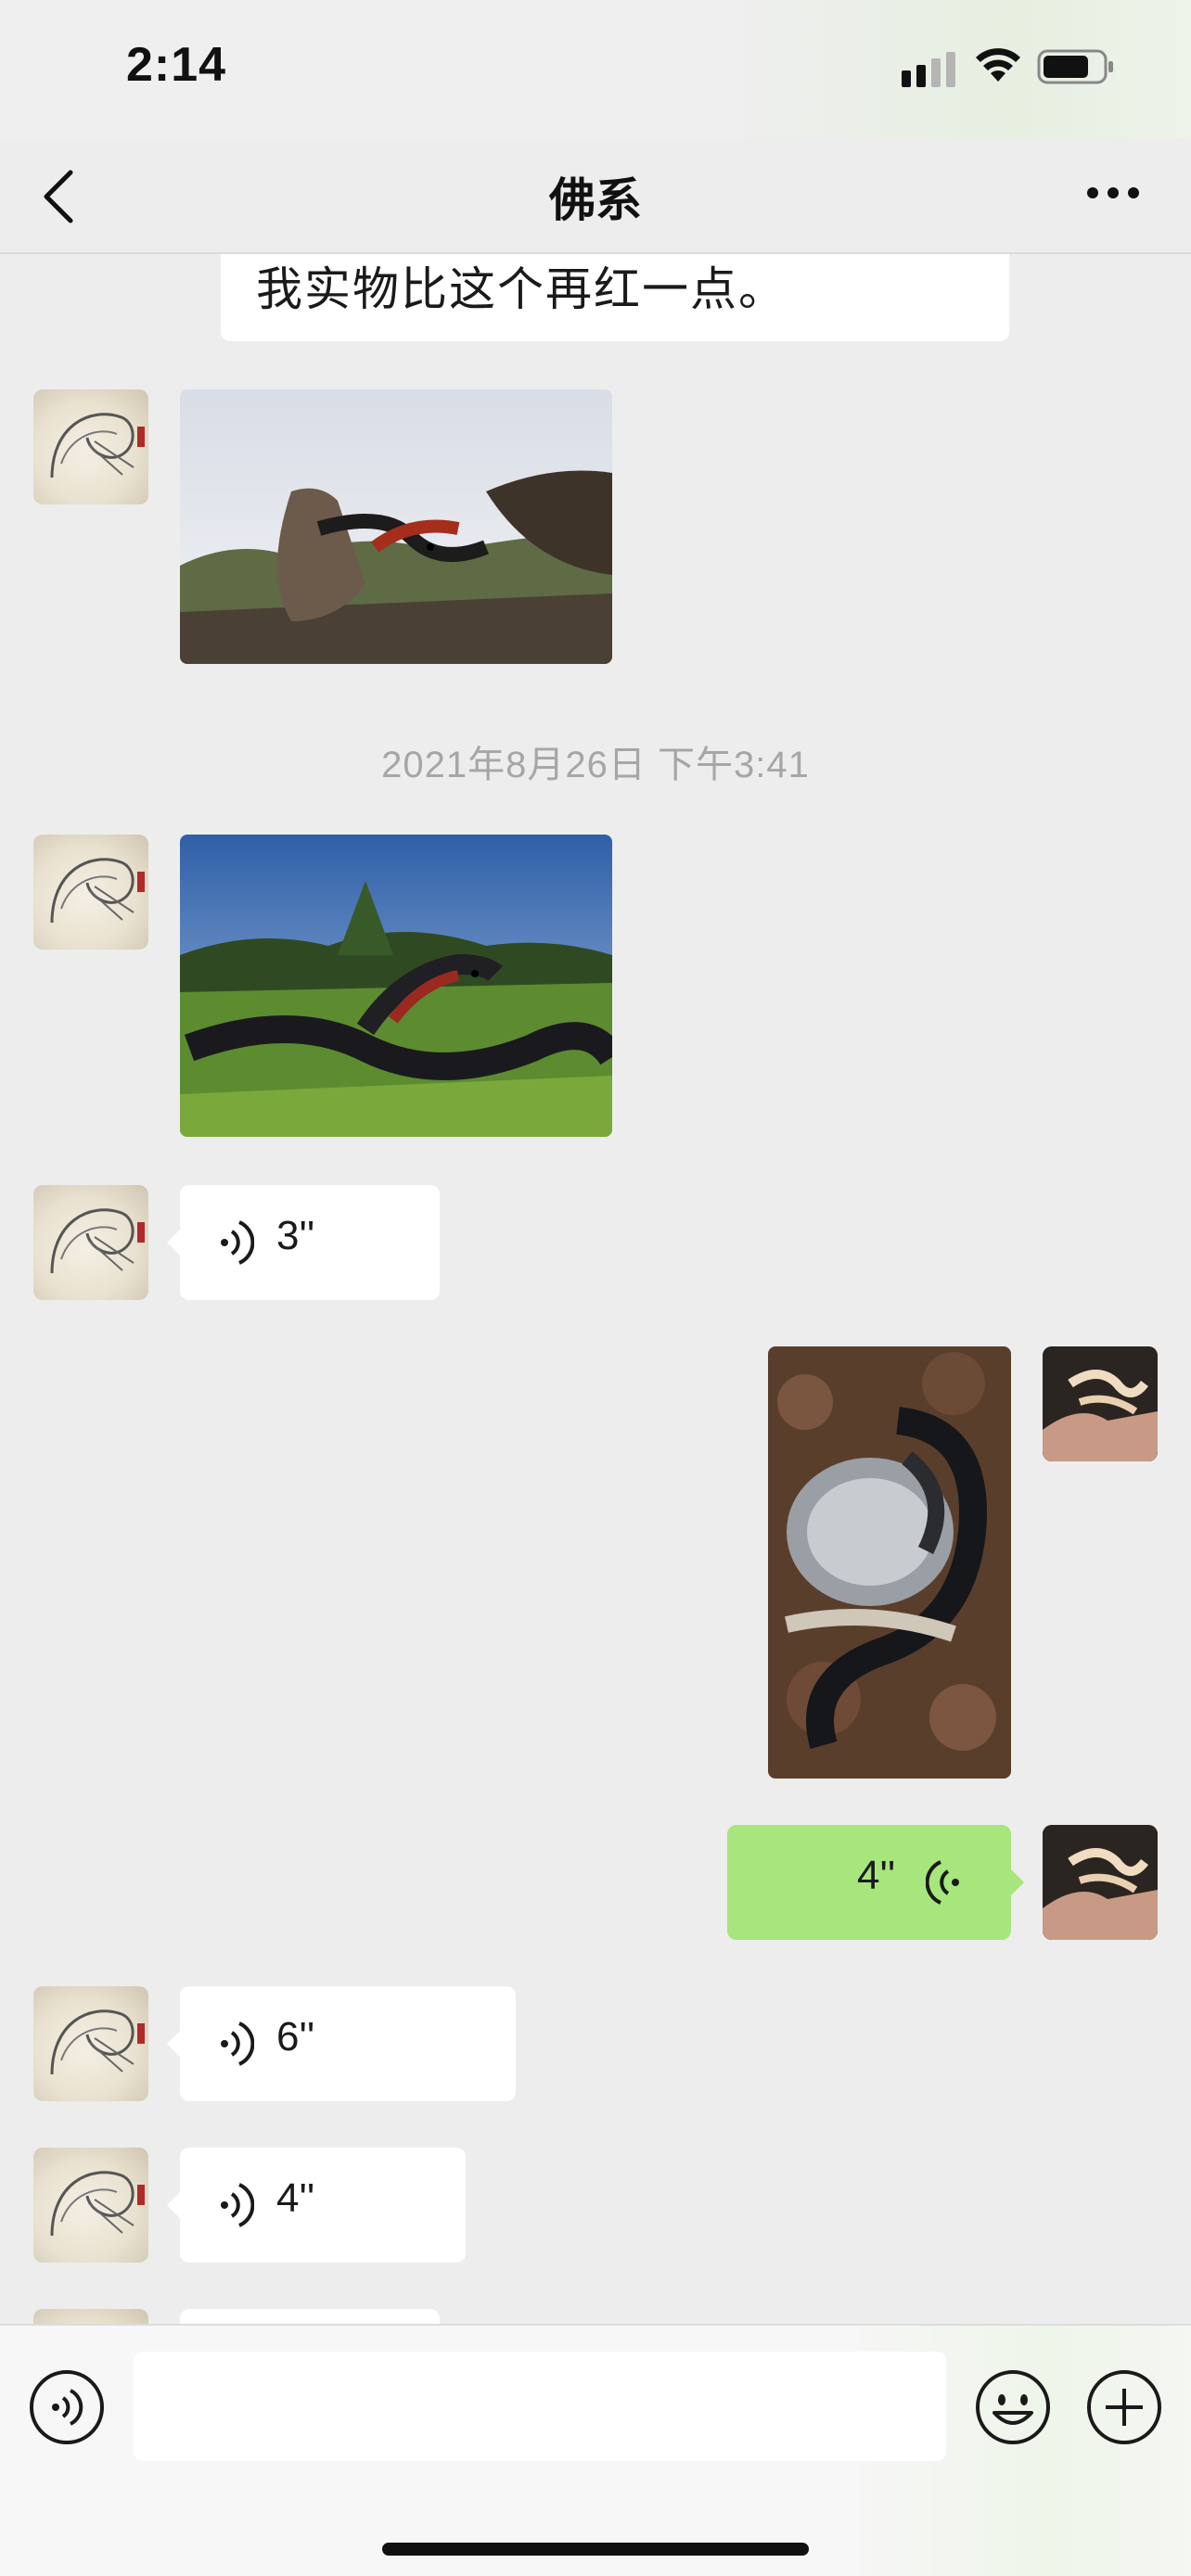 The width and height of the screenshot is (1191, 2576). Describe the element at coordinates (177, 65) in the screenshot. I see `status-time: 2:14` at that location.